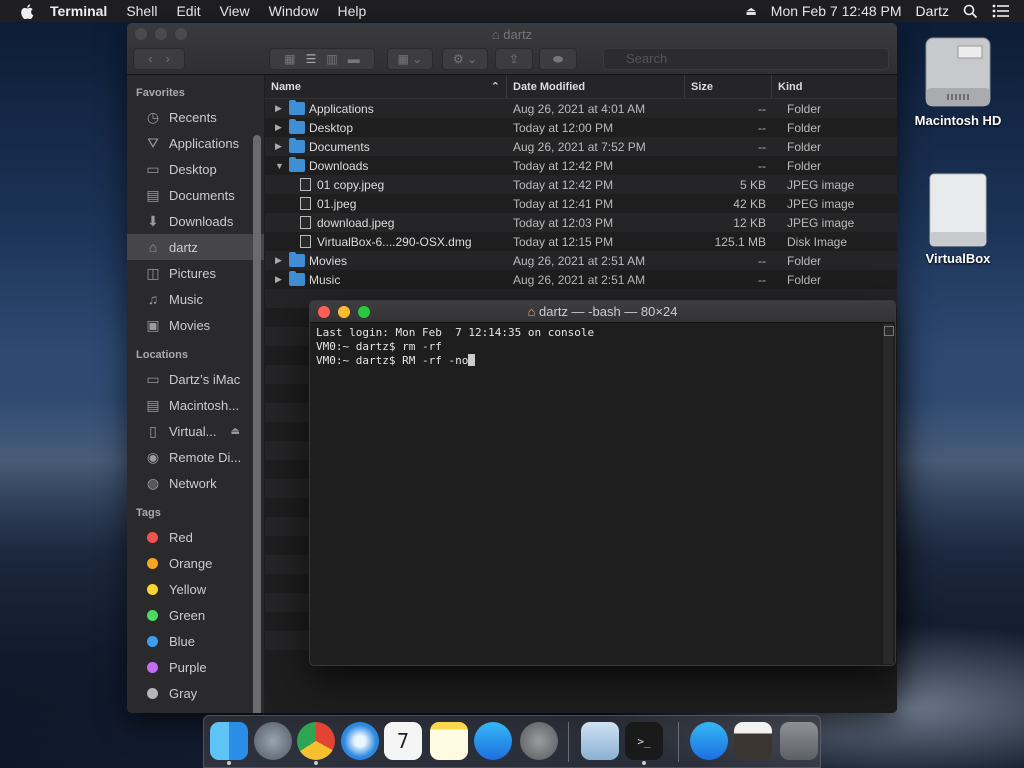  Describe the element at coordinates (932, 11) in the screenshot. I see `menu-user: Dartz` at that location.